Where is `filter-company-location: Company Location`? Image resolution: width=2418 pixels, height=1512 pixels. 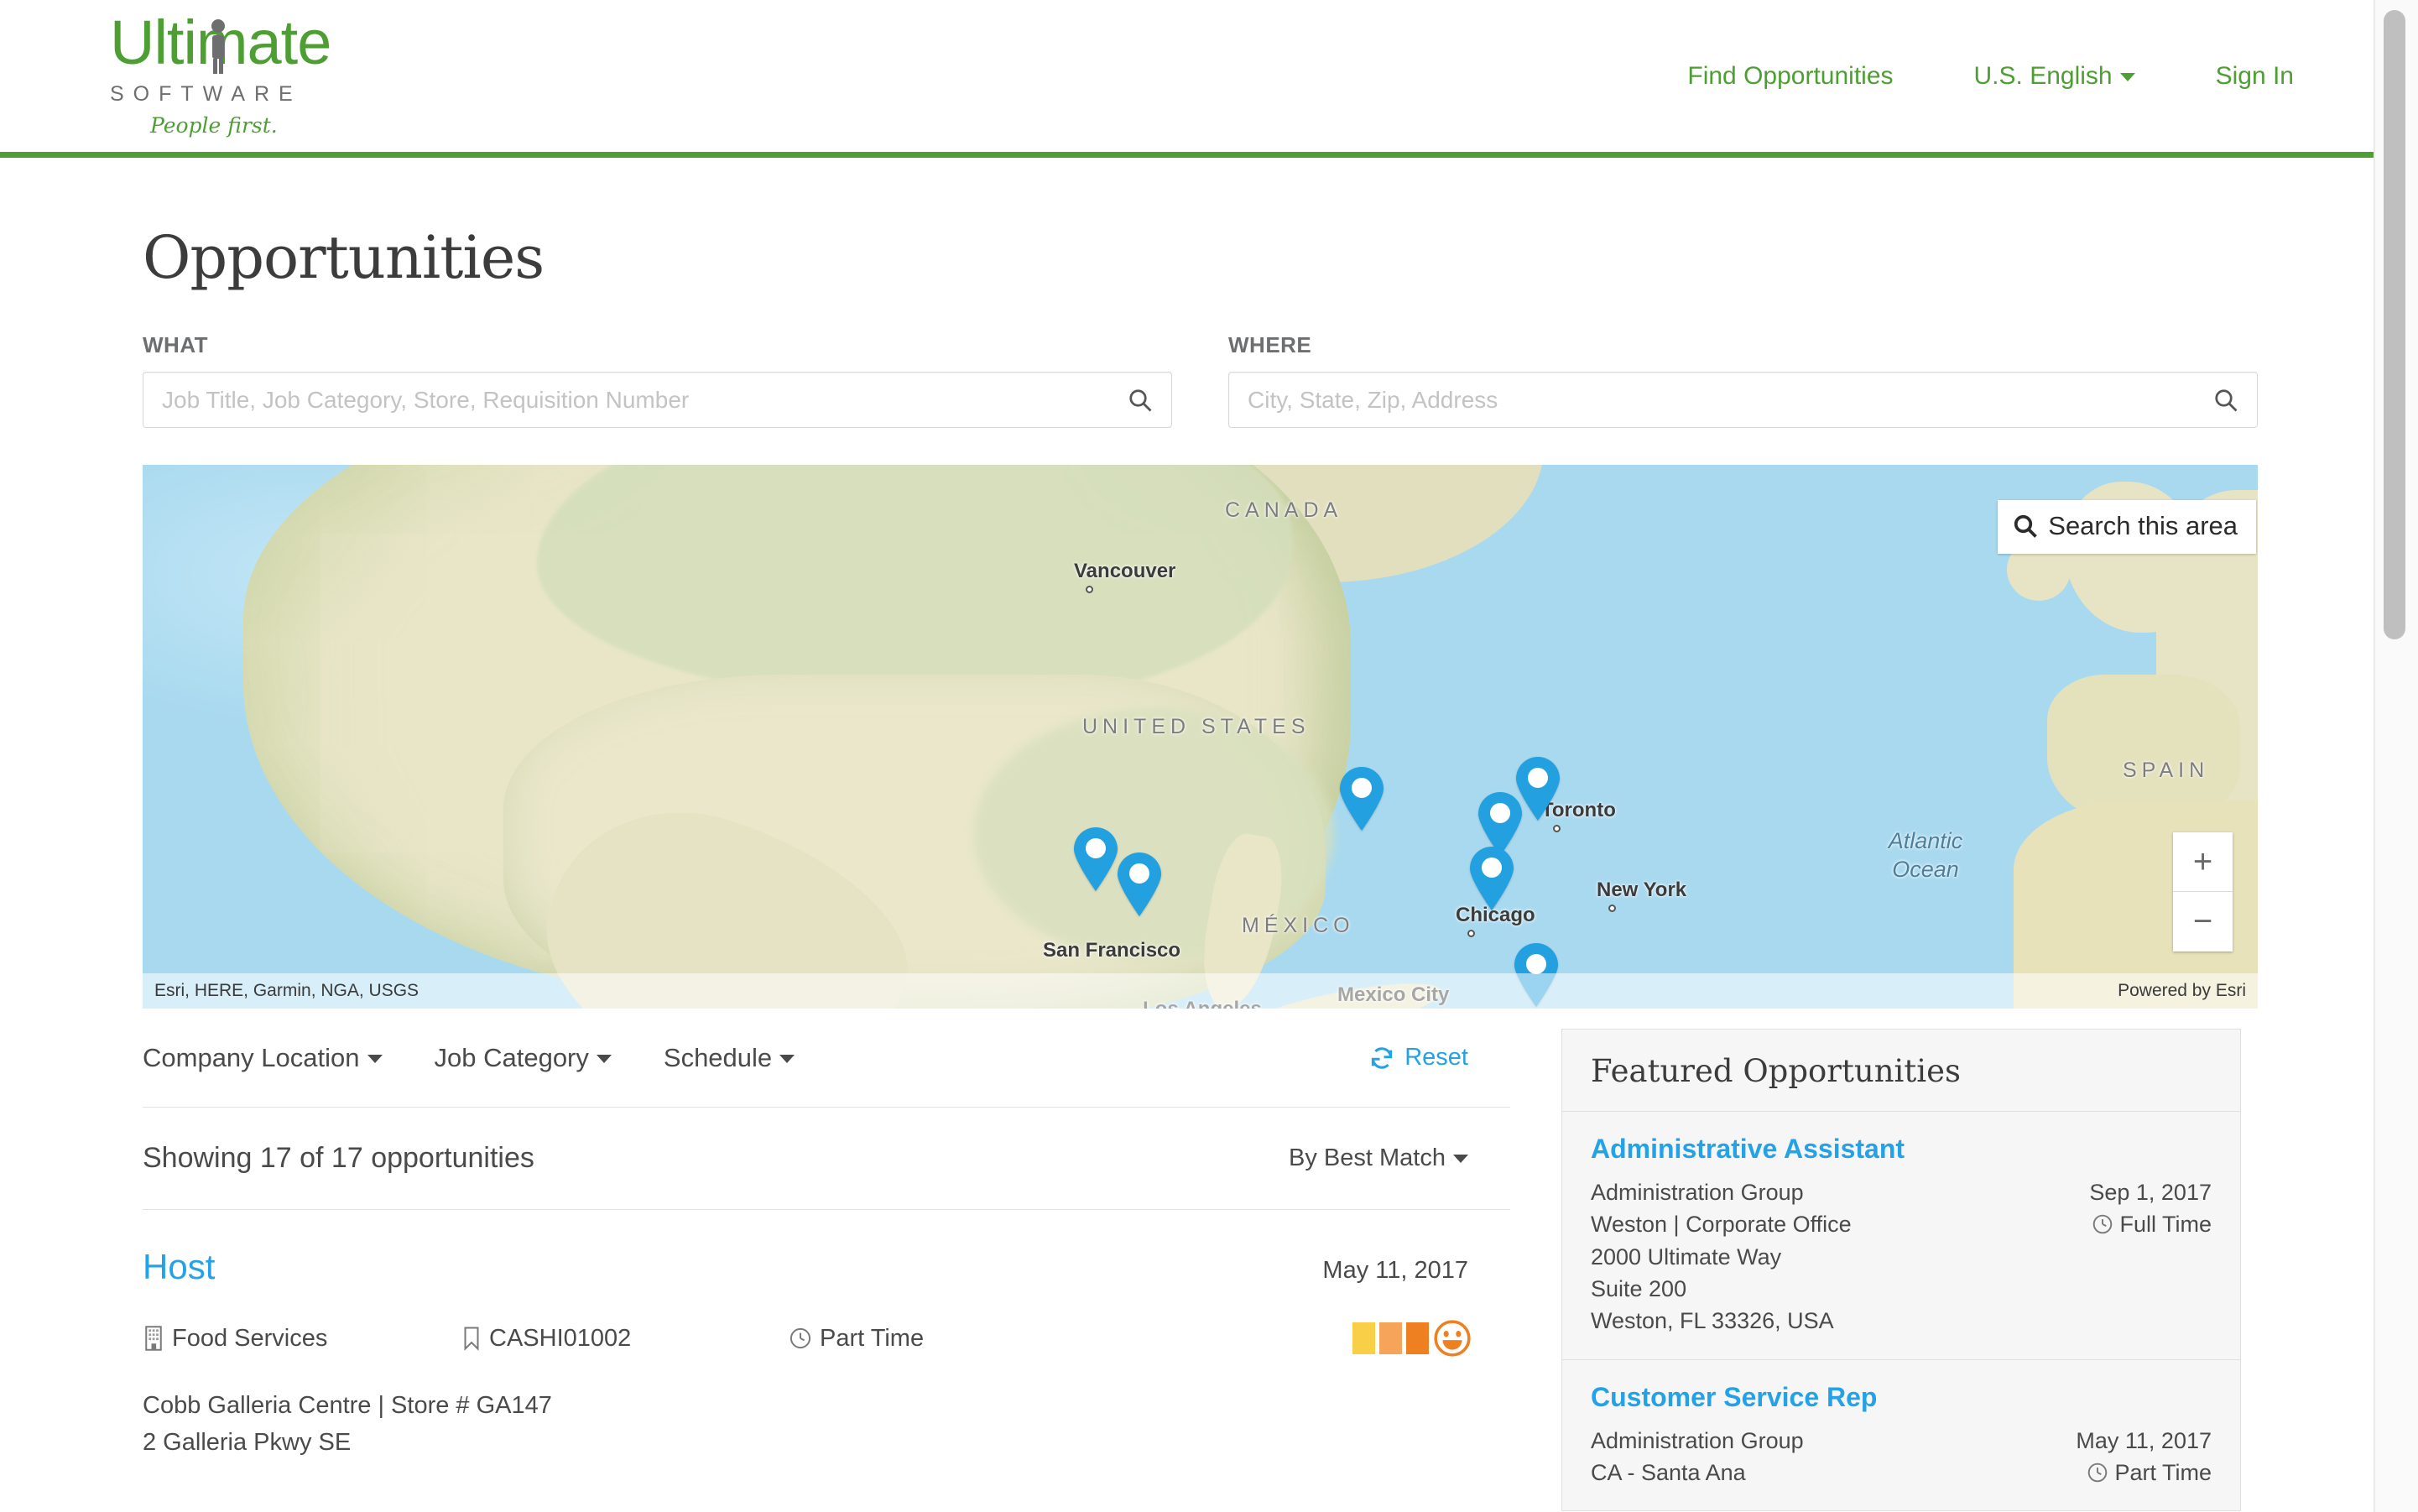 filter-company-location: Company Location is located at coordinates (263, 1058).